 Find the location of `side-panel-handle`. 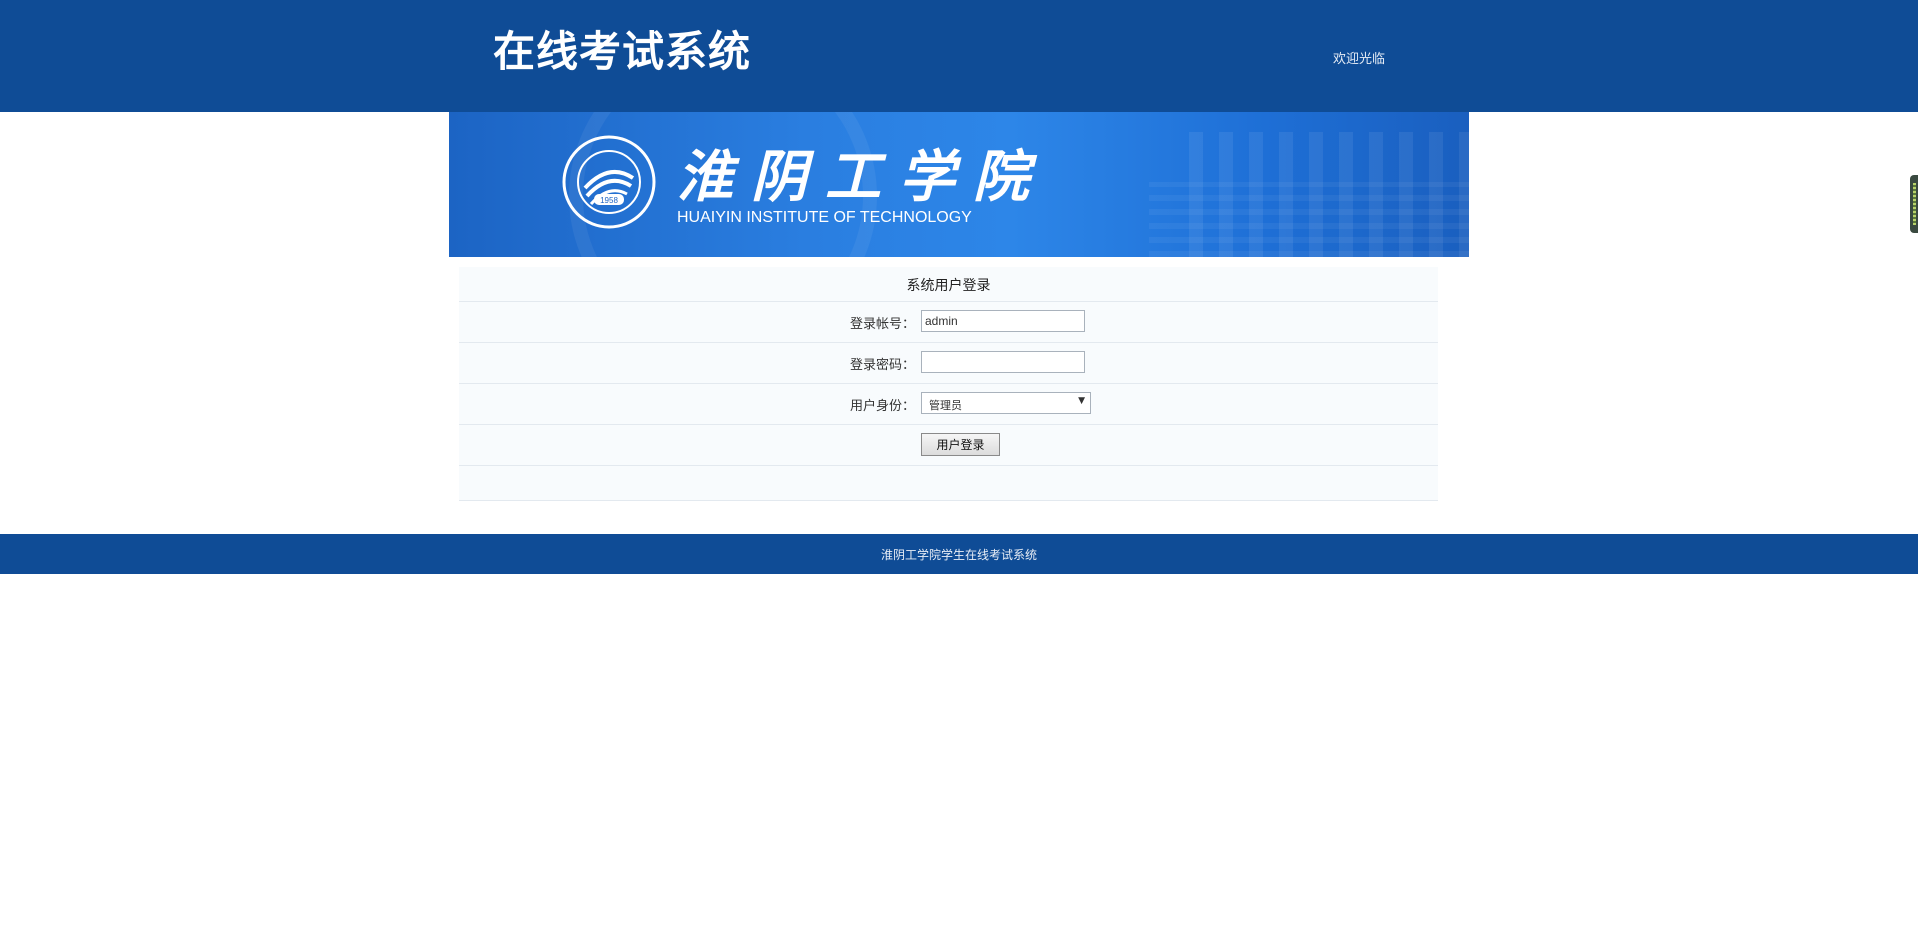

side-panel-handle is located at coordinates (1914, 204).